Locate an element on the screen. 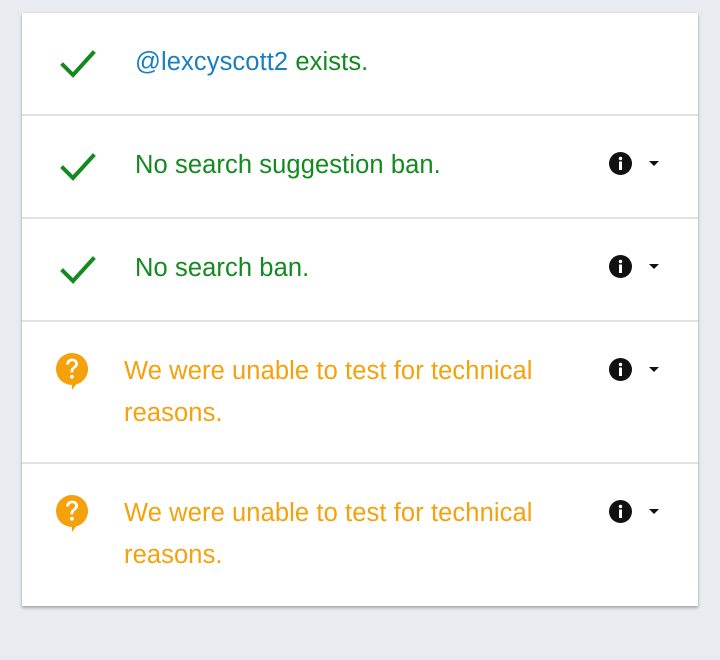 The image size is (720, 660). account-handle-link: @lexcyscott2 is located at coordinates (211, 62).